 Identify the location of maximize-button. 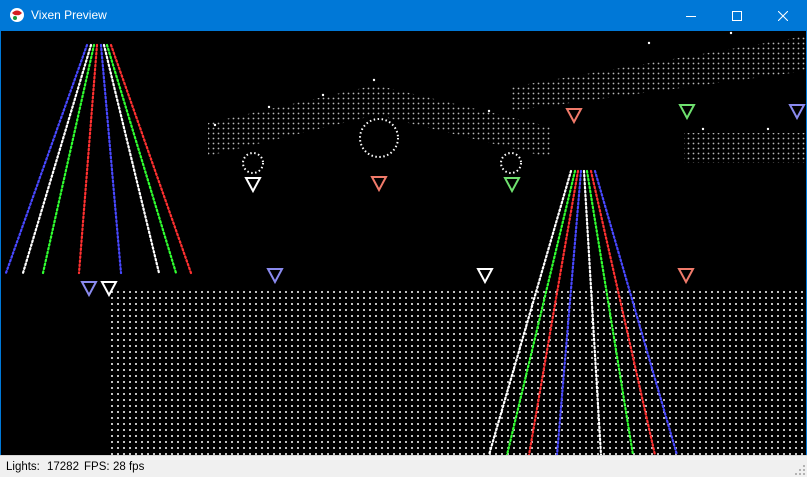
(737, 15).